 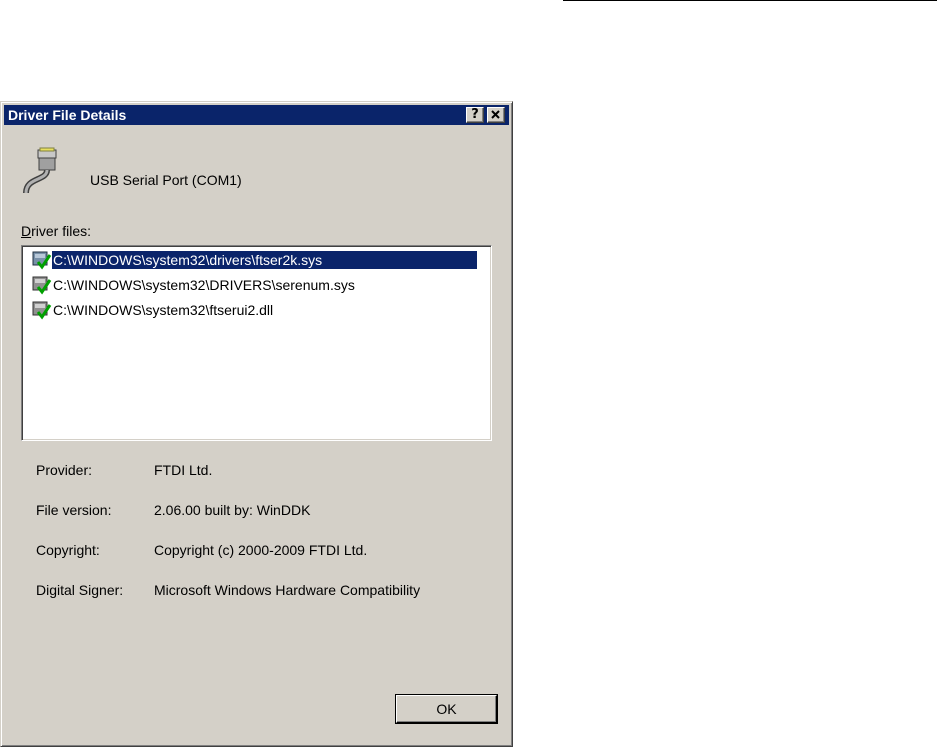 What do you see at coordinates (264, 260) in the screenshot?
I see `file-path: C:\WINDOWS\system32\drivers\ftser2k.sys` at bounding box center [264, 260].